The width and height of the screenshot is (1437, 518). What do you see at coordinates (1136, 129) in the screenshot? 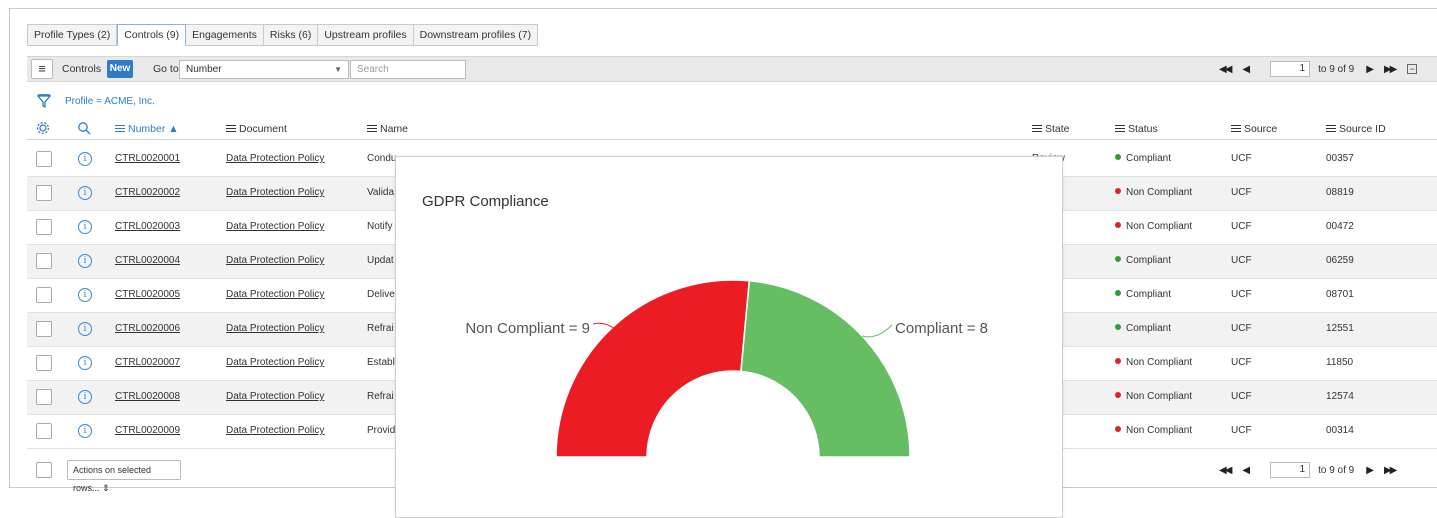
I see `column-header-status: Status` at bounding box center [1136, 129].